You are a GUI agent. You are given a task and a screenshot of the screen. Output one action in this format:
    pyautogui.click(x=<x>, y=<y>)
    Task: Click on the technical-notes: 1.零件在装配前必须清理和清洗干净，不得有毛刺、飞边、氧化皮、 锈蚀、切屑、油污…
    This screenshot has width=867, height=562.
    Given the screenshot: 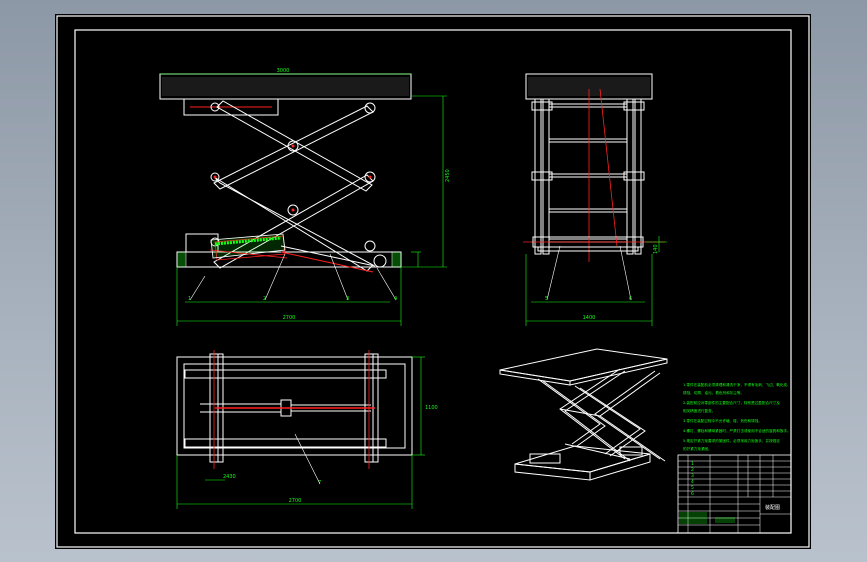 What is the action you would take?
    pyautogui.click(x=737, y=416)
    